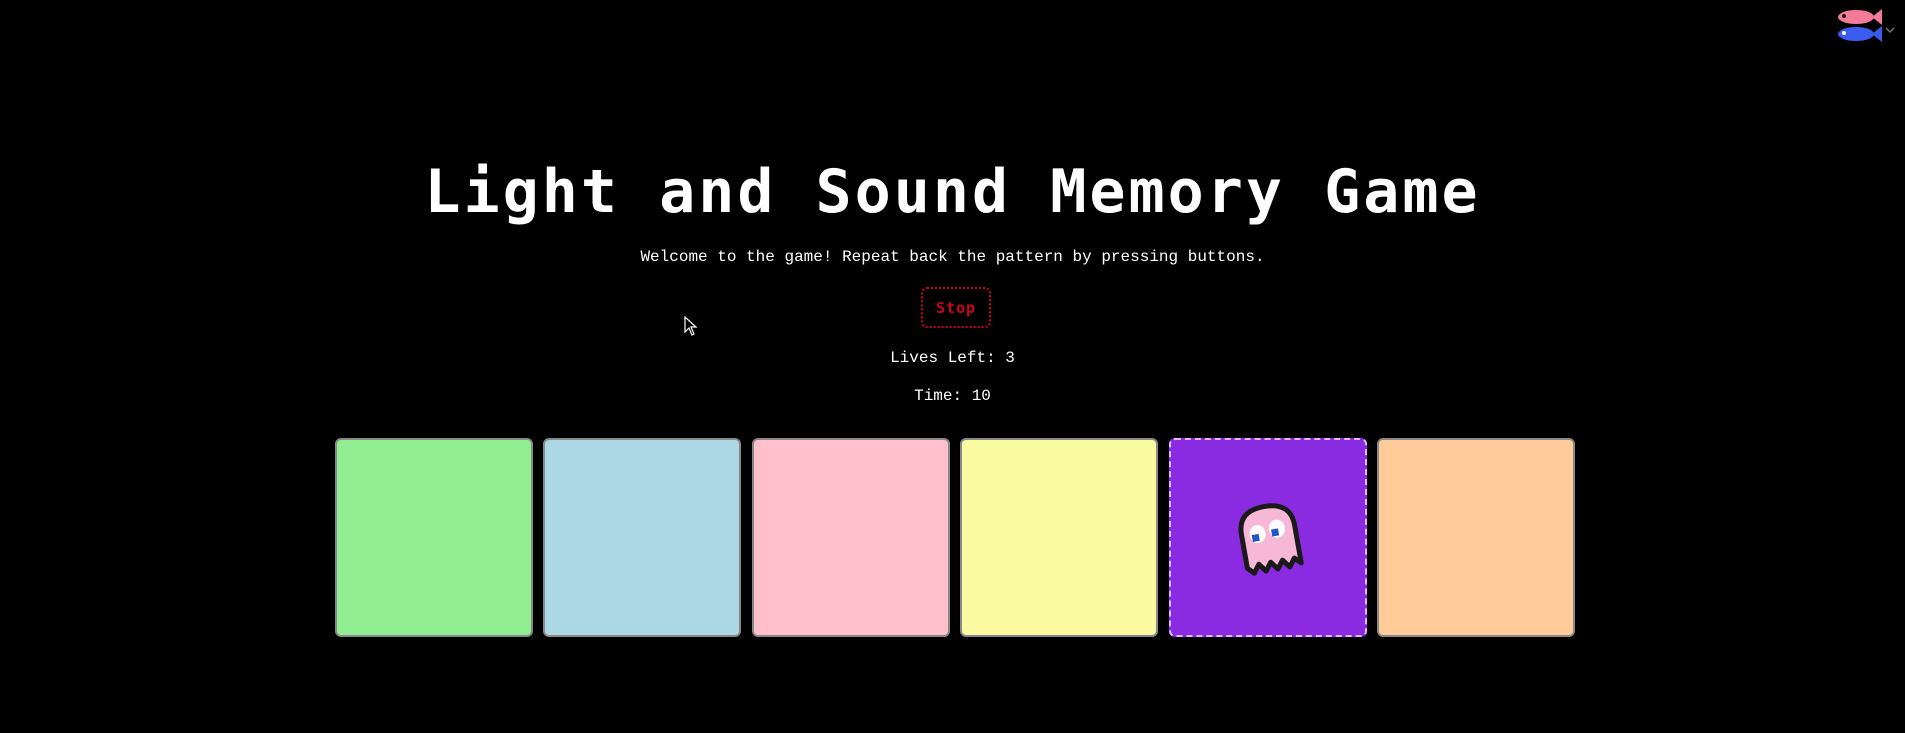 The height and width of the screenshot is (733, 1905). What do you see at coordinates (956, 307) in the screenshot?
I see `stop-button: Stop` at bounding box center [956, 307].